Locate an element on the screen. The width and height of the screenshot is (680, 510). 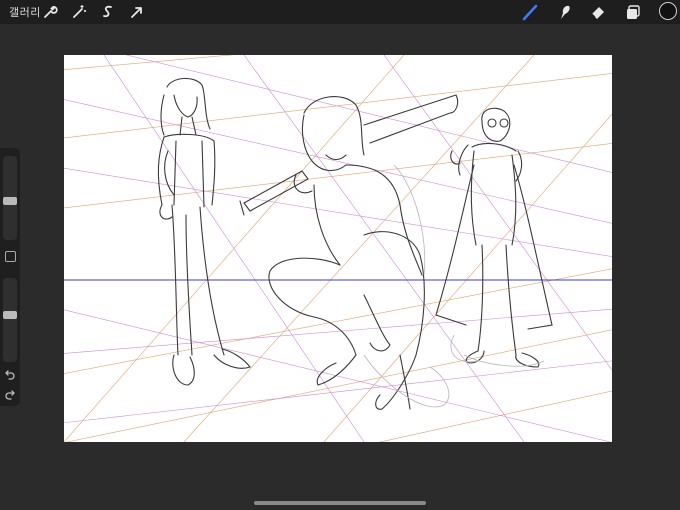
arrow-cursor-icon is located at coordinates (137, 12).